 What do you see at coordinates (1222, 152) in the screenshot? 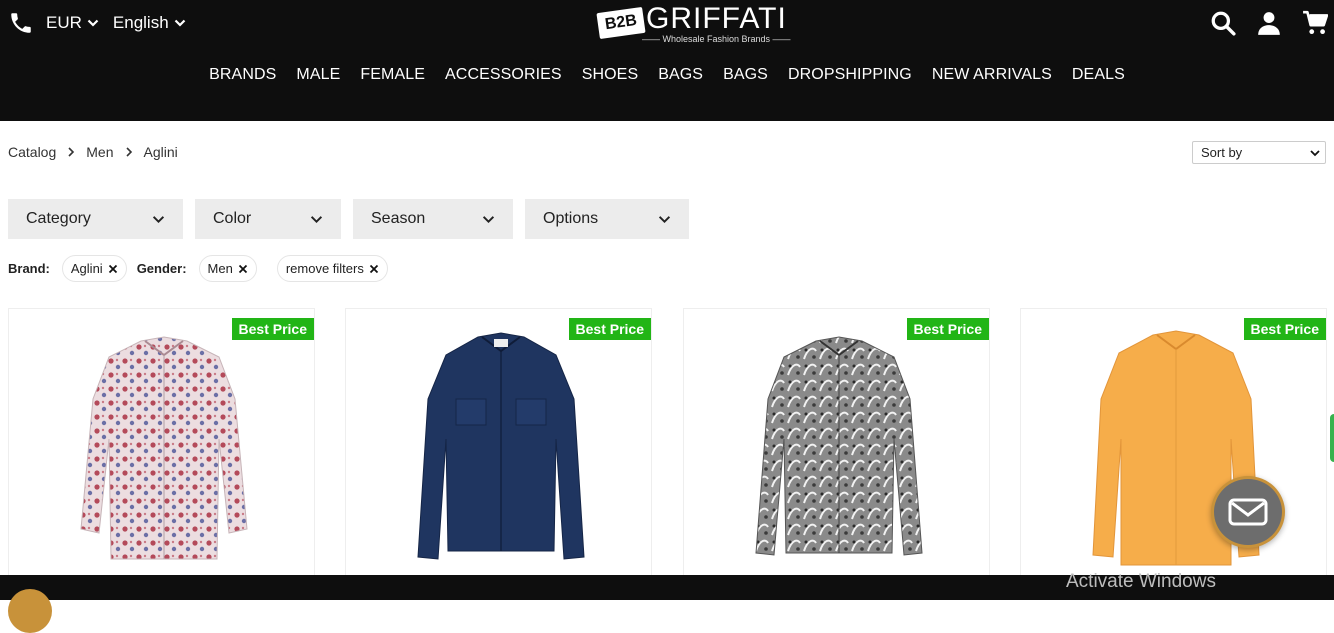
I see `sort-label: Sort by` at bounding box center [1222, 152].